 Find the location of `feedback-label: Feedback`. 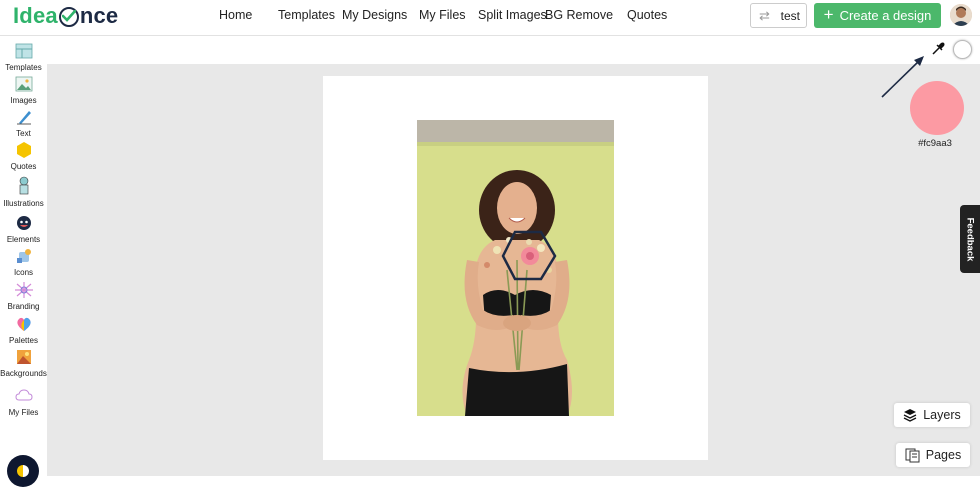

feedback-label: Feedback is located at coordinates (970, 239).